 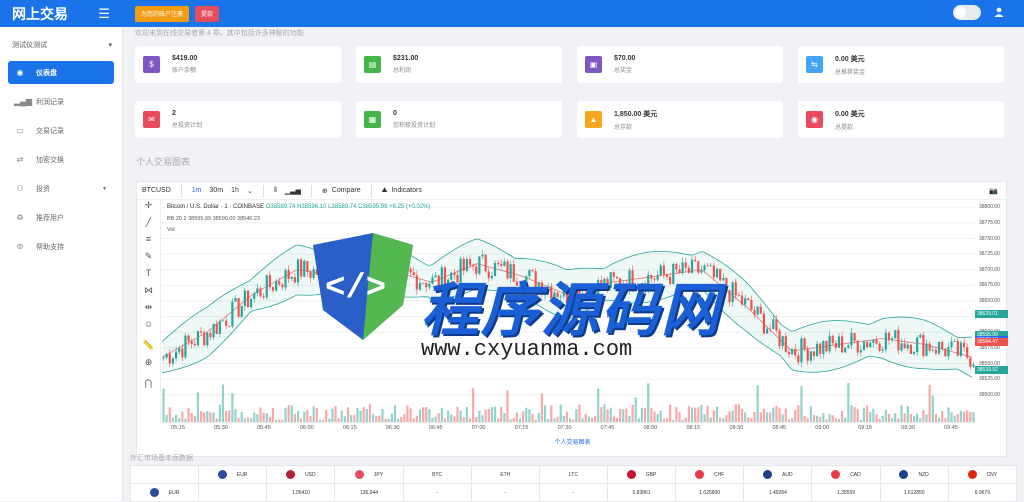 I want to click on stat-card: ▲ 1,850.00 美元 总存款, so click(x=680, y=119).